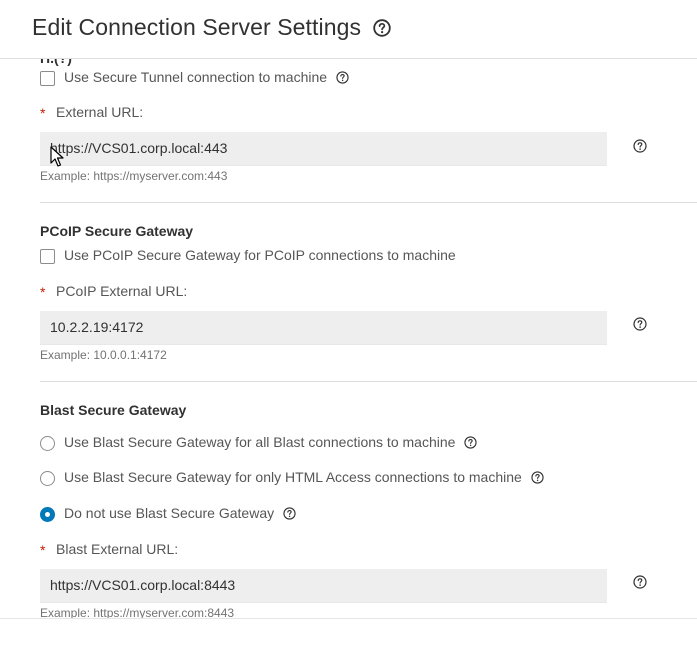 Image resolution: width=697 pixels, height=645 pixels. I want to click on blast-none-option: Do not use Blast Secure Gateway, so click(180, 513).